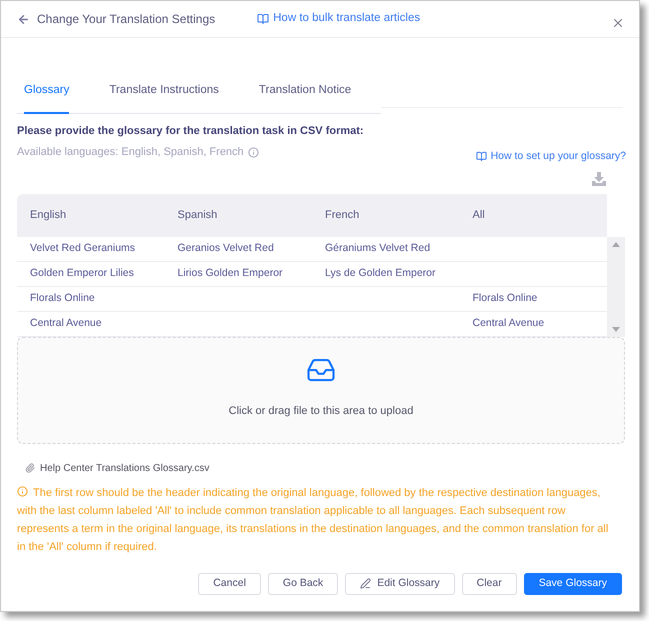 The height and width of the screenshot is (621, 649). What do you see at coordinates (616, 329) in the screenshot?
I see `scroll-down-icon` at bounding box center [616, 329].